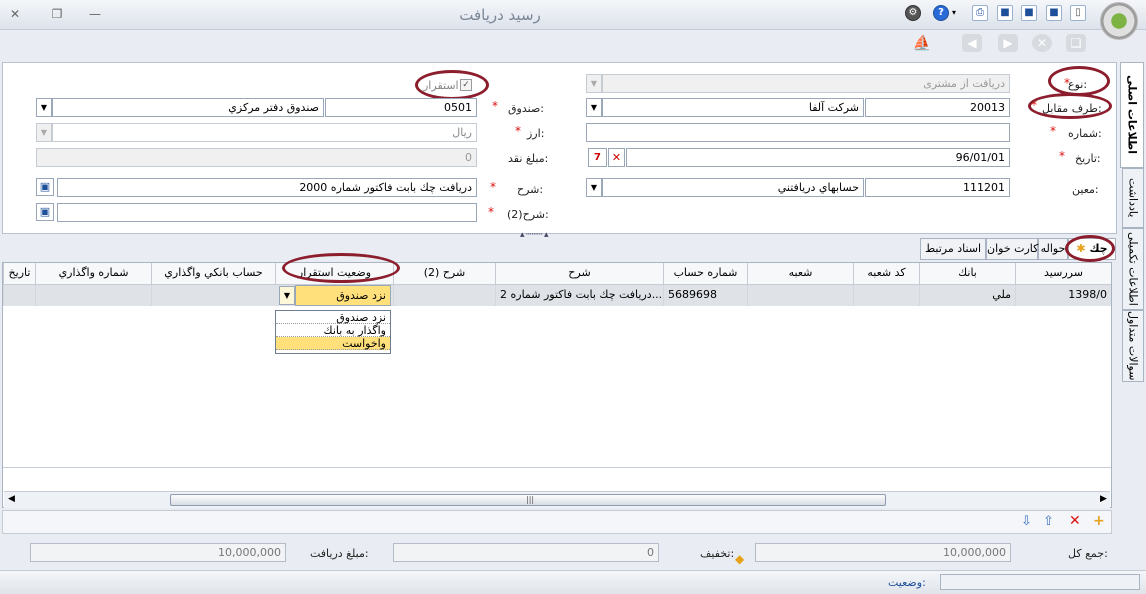  What do you see at coordinates (694, 295) in the screenshot?
I see `cell-account-number: 5689698` at bounding box center [694, 295].